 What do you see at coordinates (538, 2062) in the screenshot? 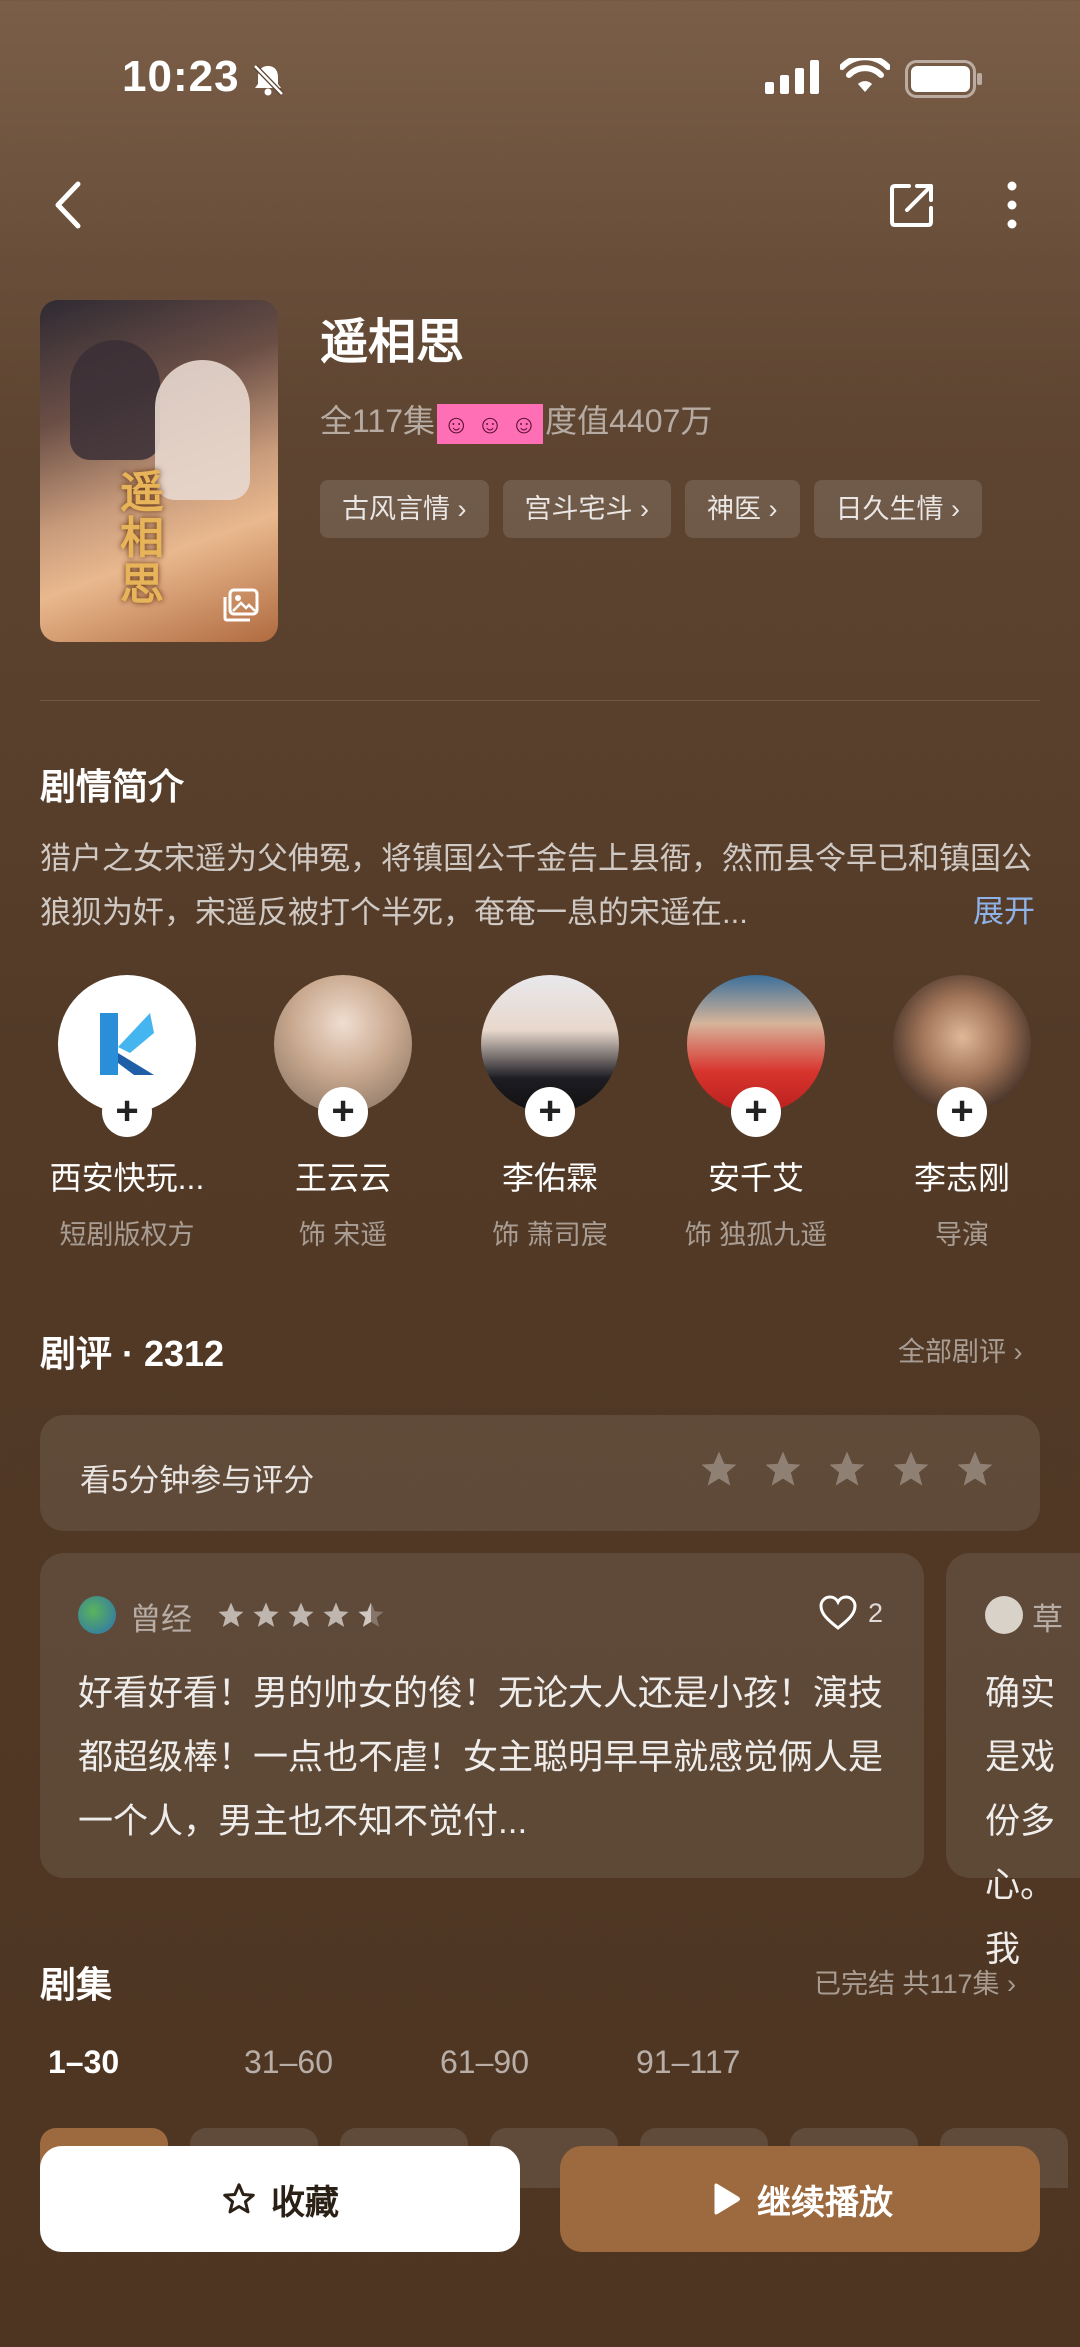
I see `episode-range-tab: 61–90` at bounding box center [538, 2062].